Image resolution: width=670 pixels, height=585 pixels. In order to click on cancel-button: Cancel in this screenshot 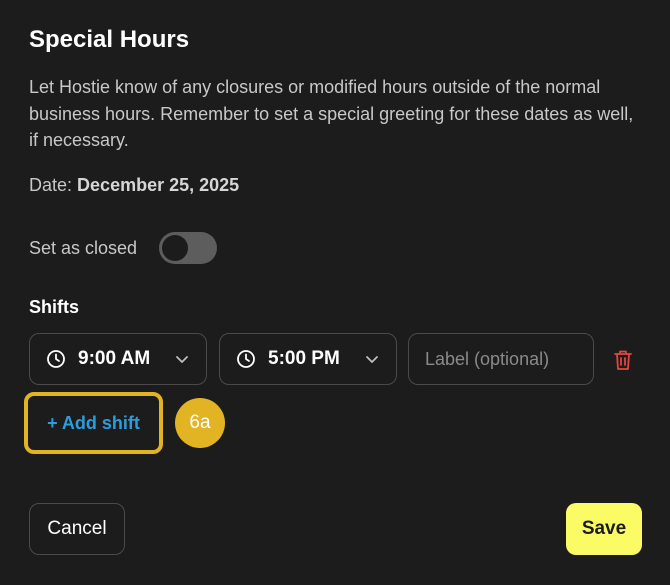, I will do `click(77, 529)`.